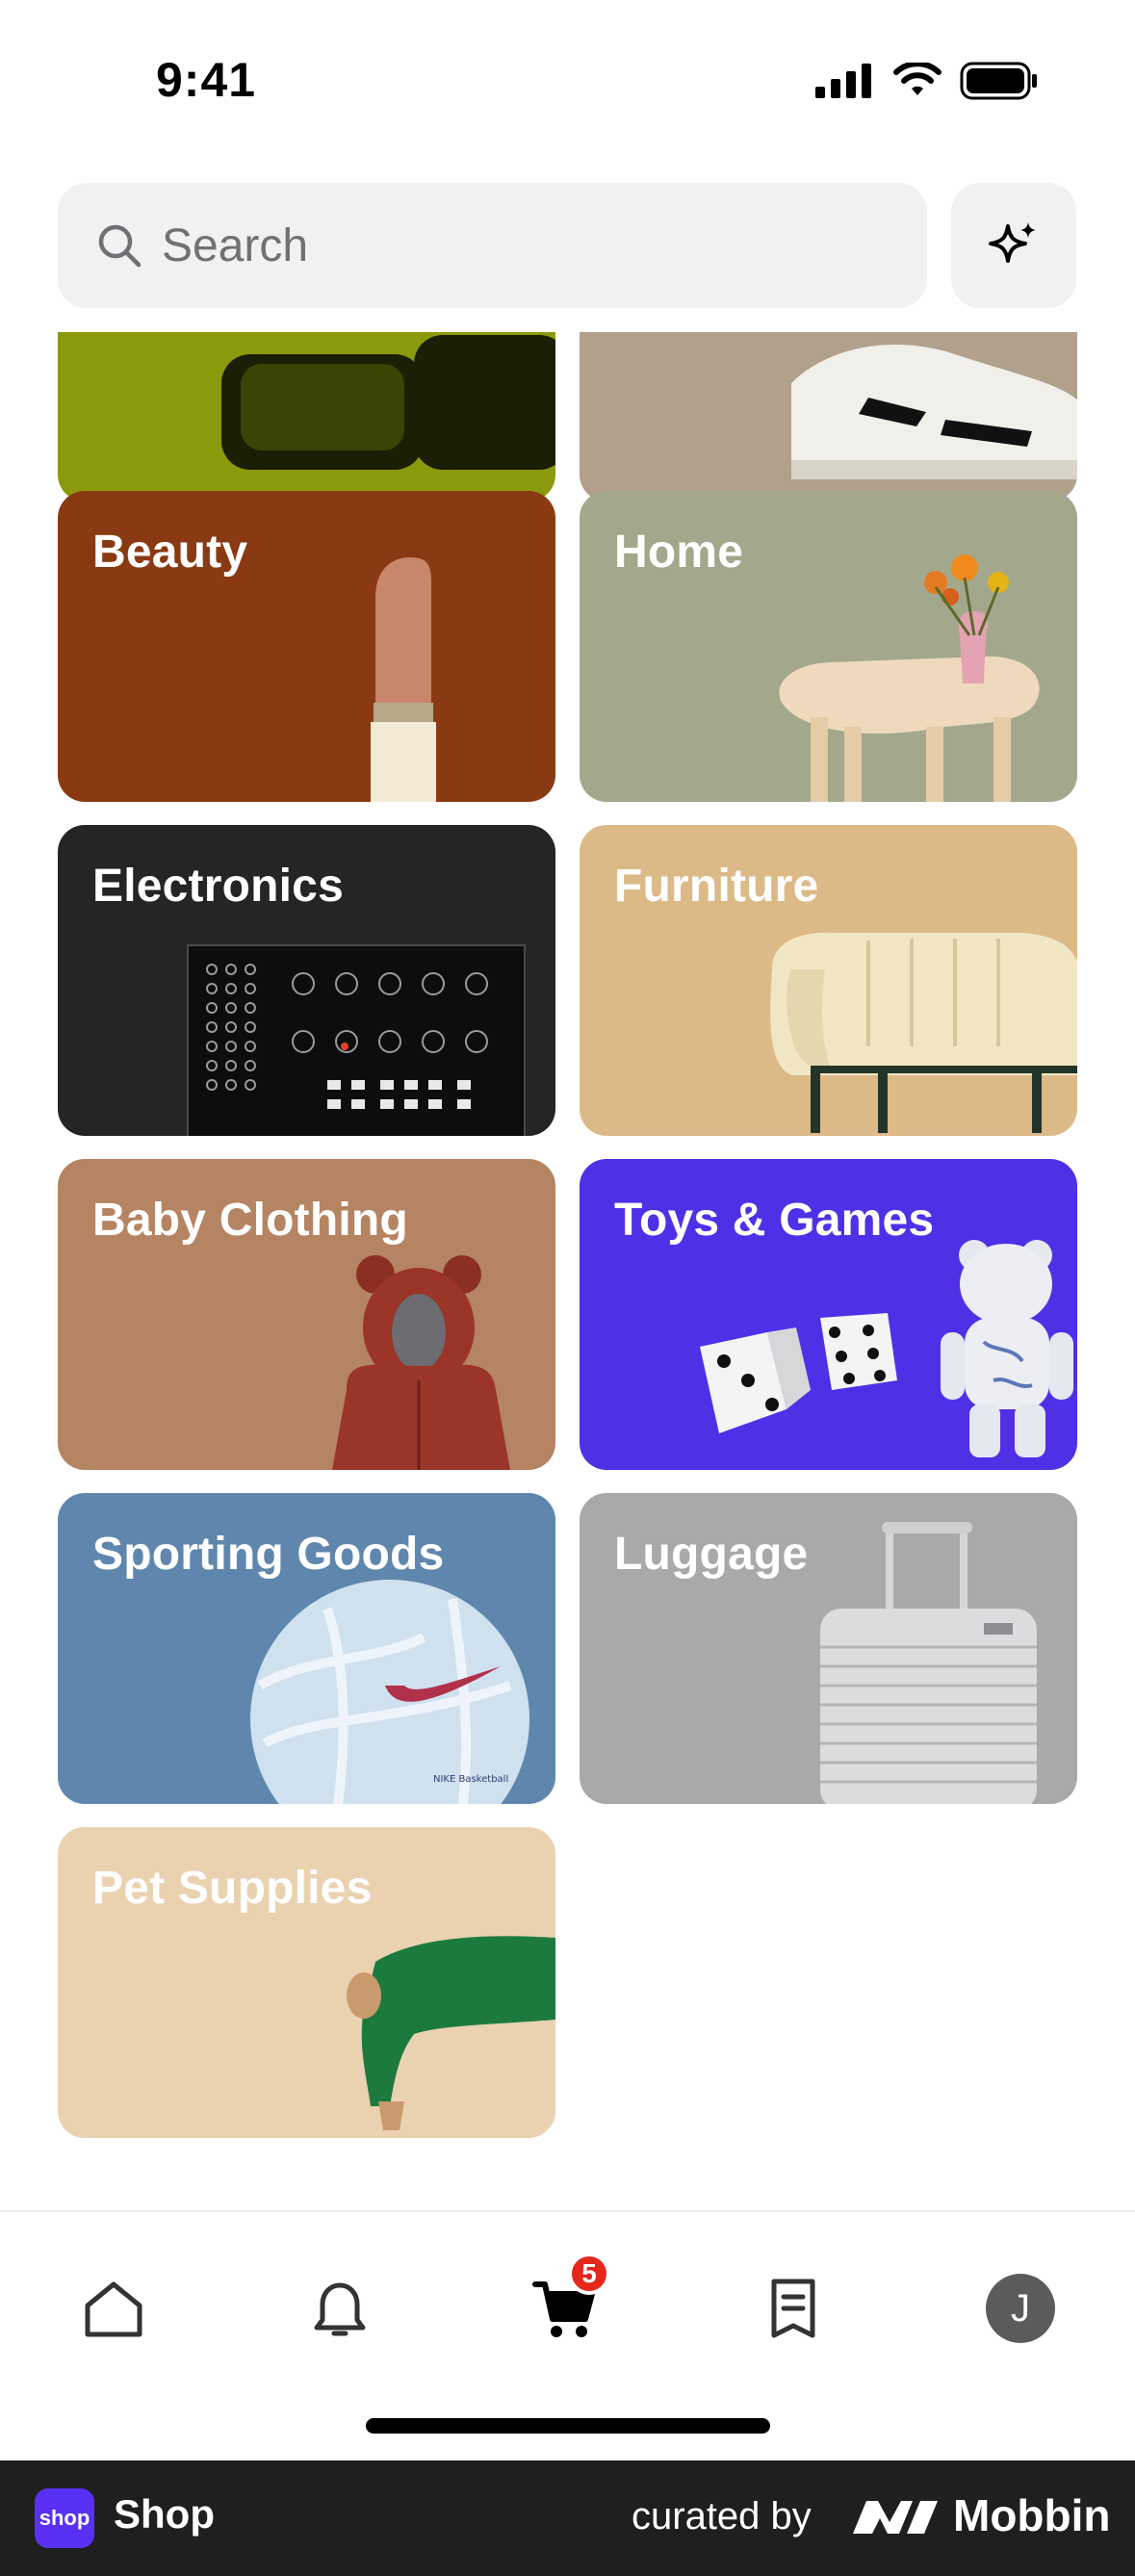  I want to click on search-placeholder: Search, so click(235, 245).